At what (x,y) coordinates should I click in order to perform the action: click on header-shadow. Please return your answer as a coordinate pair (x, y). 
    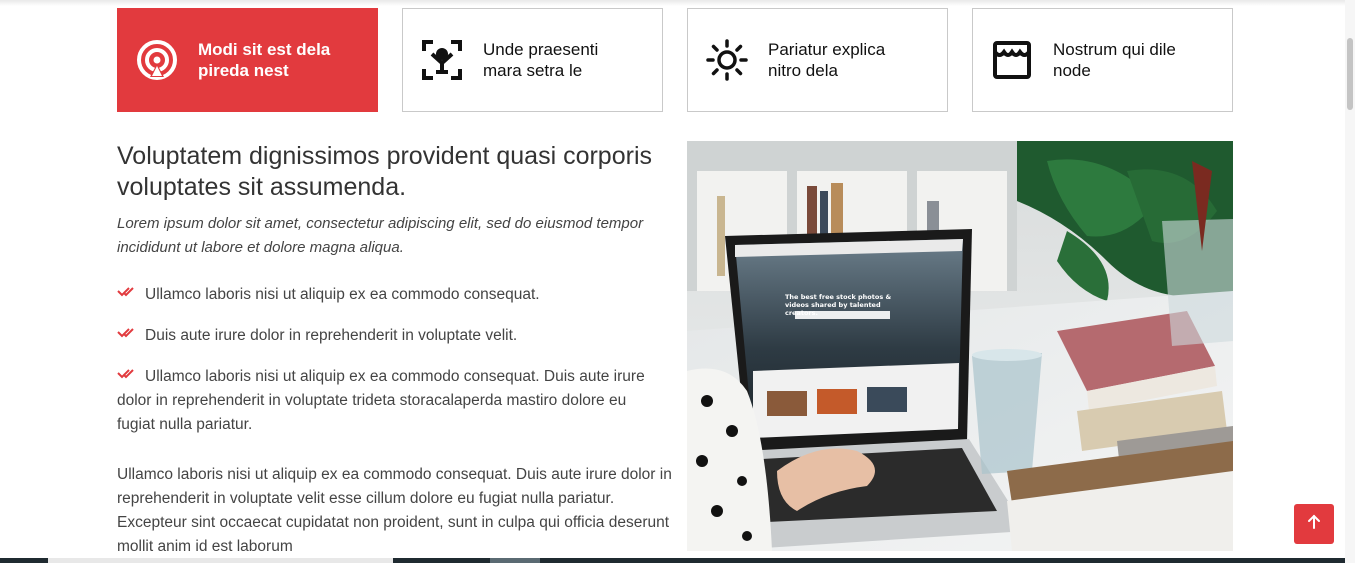
    Looking at the image, I should click on (672, 3).